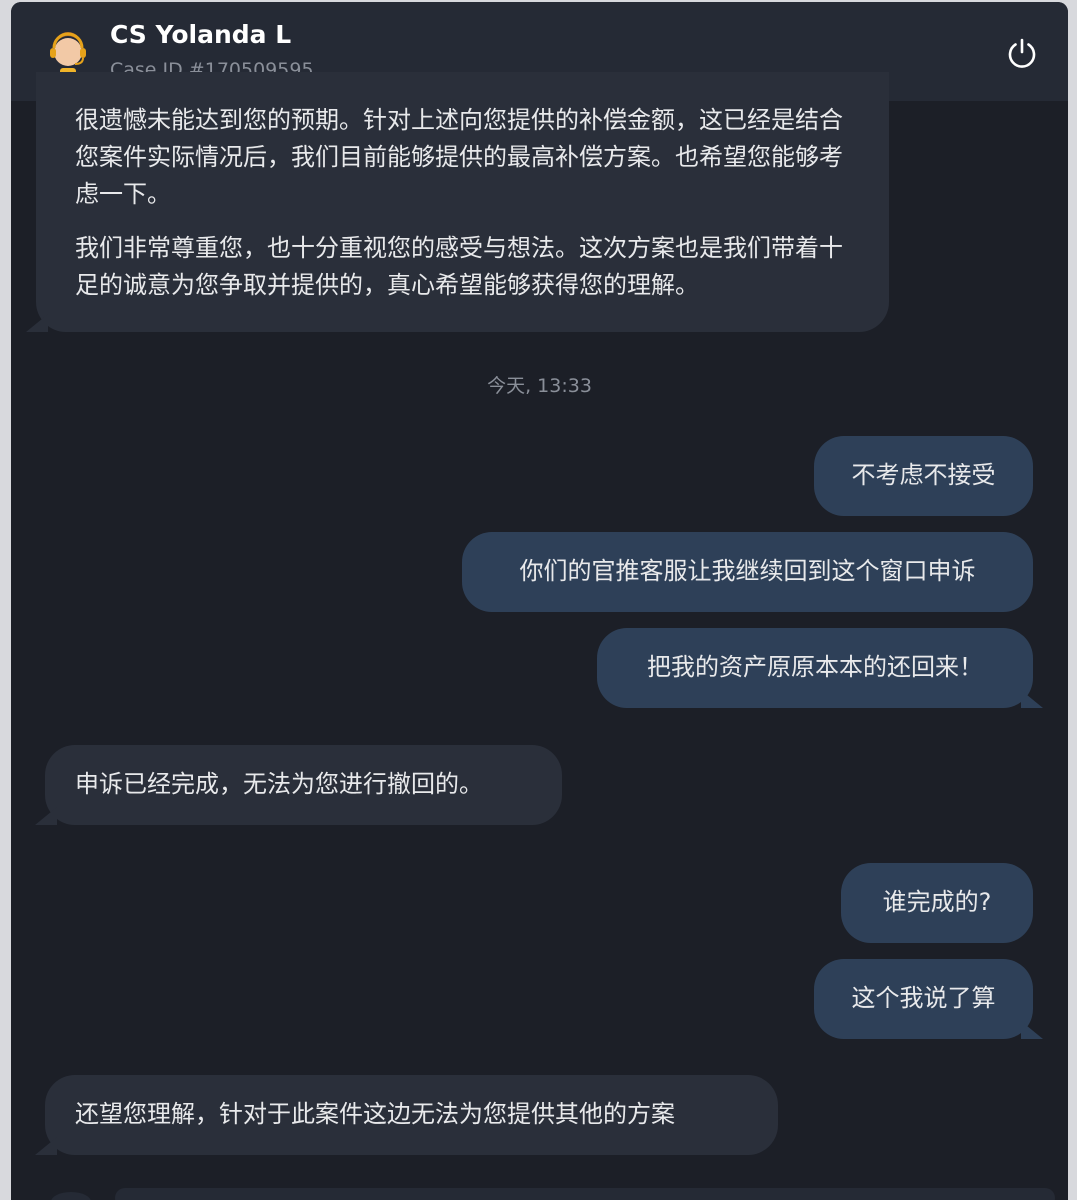 This screenshot has width=1077, height=1200. Describe the element at coordinates (923, 998) in the screenshot. I see `message-text: 这个我说了算` at that location.